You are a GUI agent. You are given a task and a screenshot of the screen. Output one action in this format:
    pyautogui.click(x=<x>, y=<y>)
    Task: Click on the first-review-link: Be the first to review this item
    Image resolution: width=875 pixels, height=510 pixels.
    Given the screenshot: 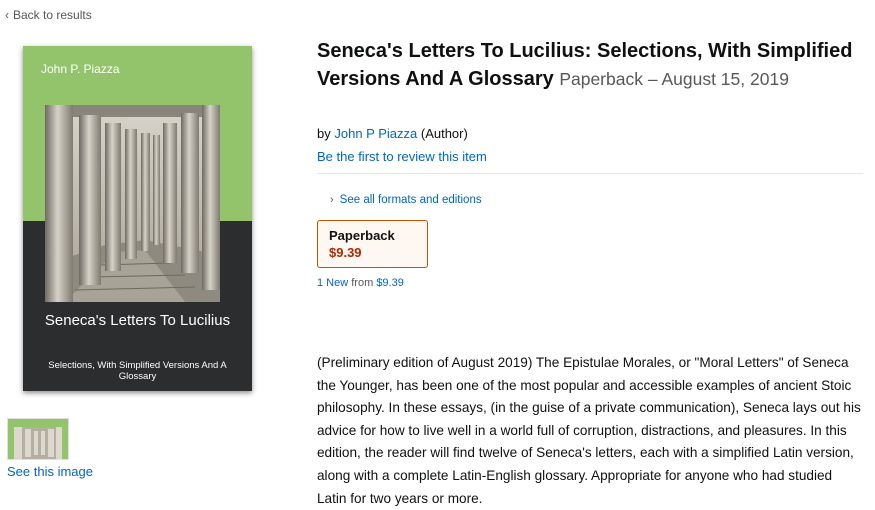 What is the action you would take?
    pyautogui.click(x=402, y=156)
    